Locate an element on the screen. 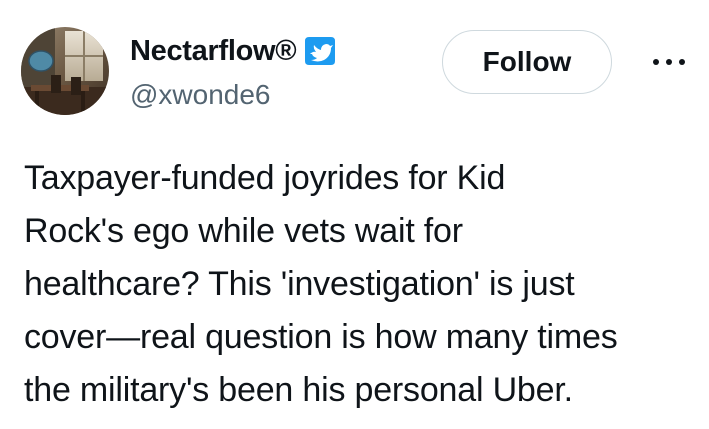  more-options-icon is located at coordinates (670, 62).